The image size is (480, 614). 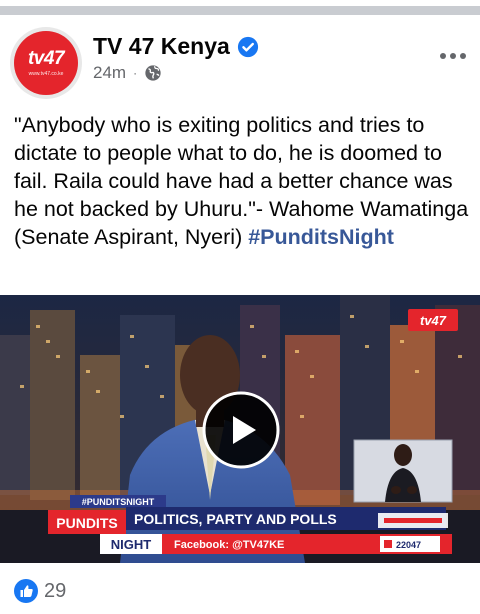 What do you see at coordinates (161, 46) in the screenshot?
I see `page-name: TV 47 Kenya` at bounding box center [161, 46].